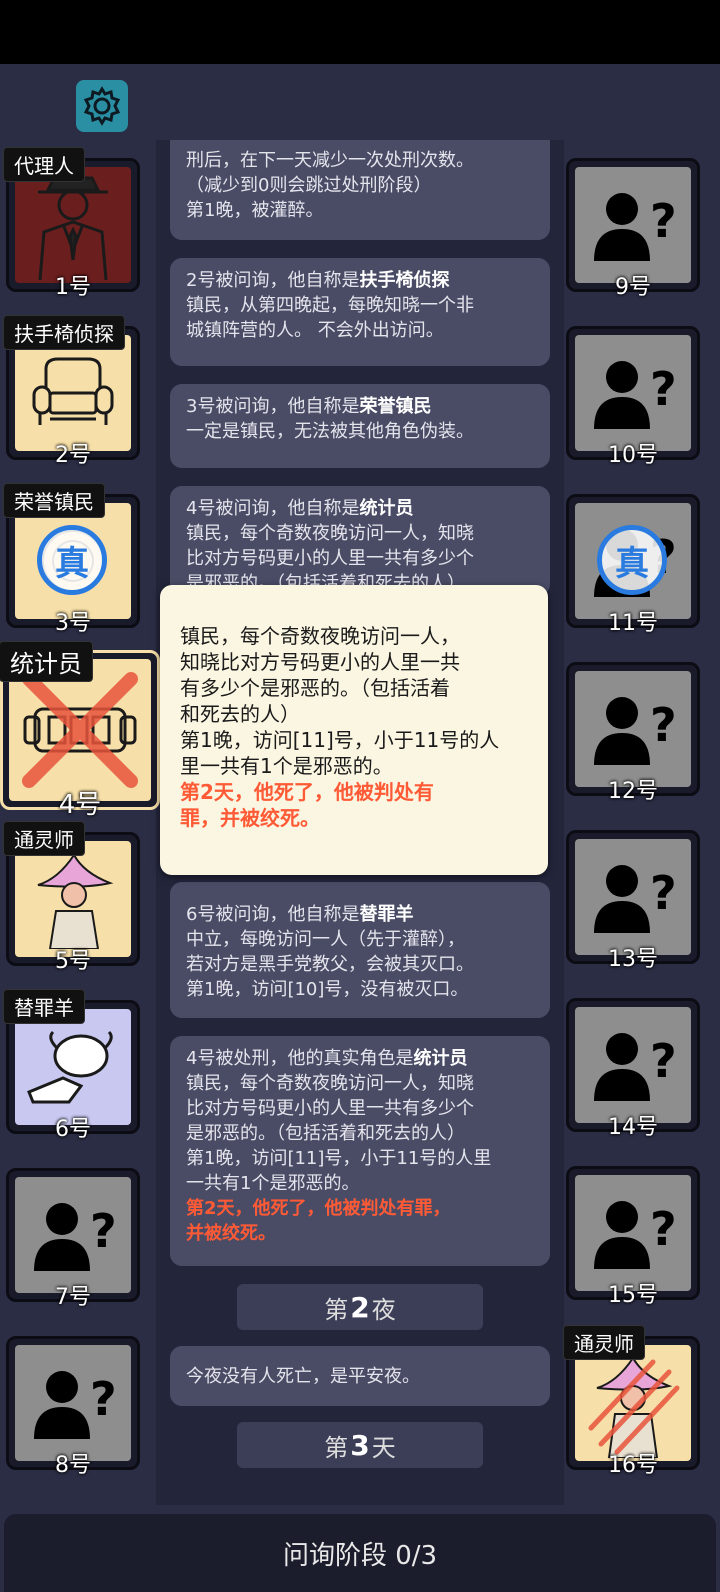 This screenshot has width=720, height=1592. I want to click on log-text: 第1晚，被灌醉。, so click(255, 210).